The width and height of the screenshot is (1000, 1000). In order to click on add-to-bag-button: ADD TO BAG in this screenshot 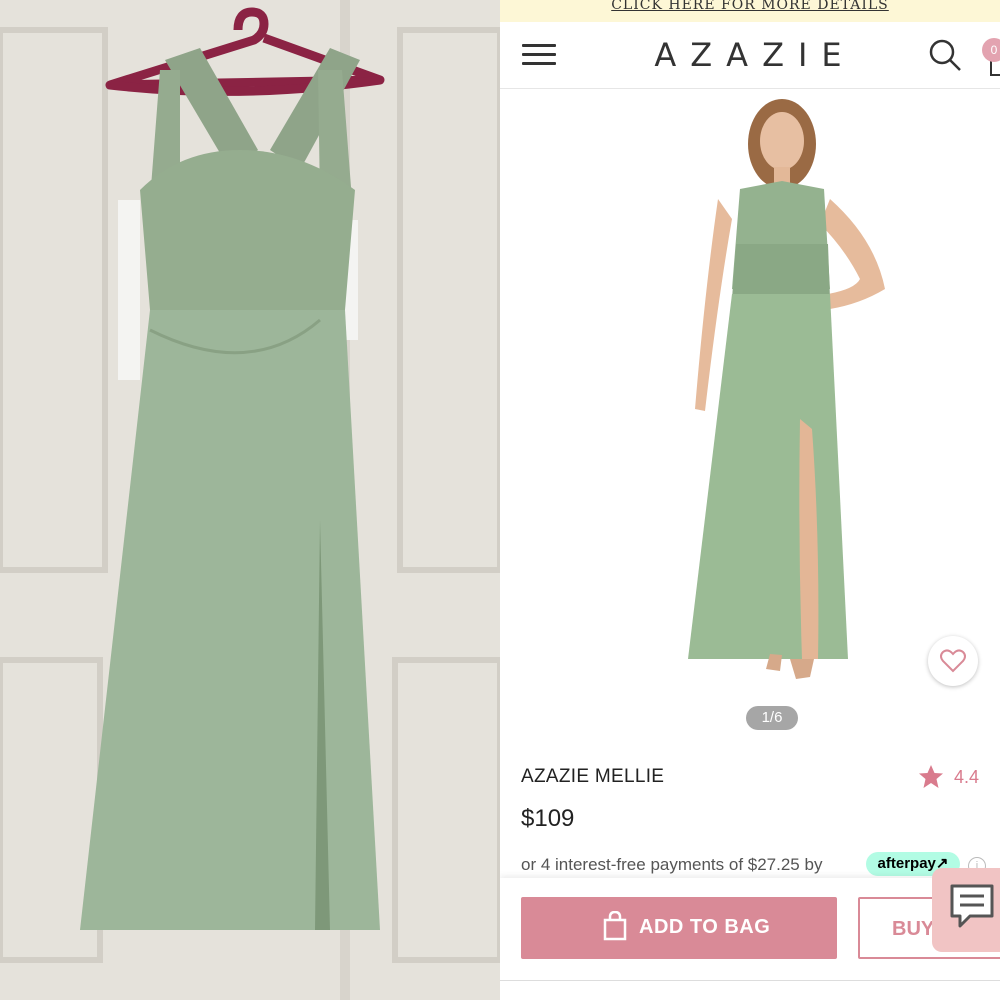, I will do `click(679, 928)`.